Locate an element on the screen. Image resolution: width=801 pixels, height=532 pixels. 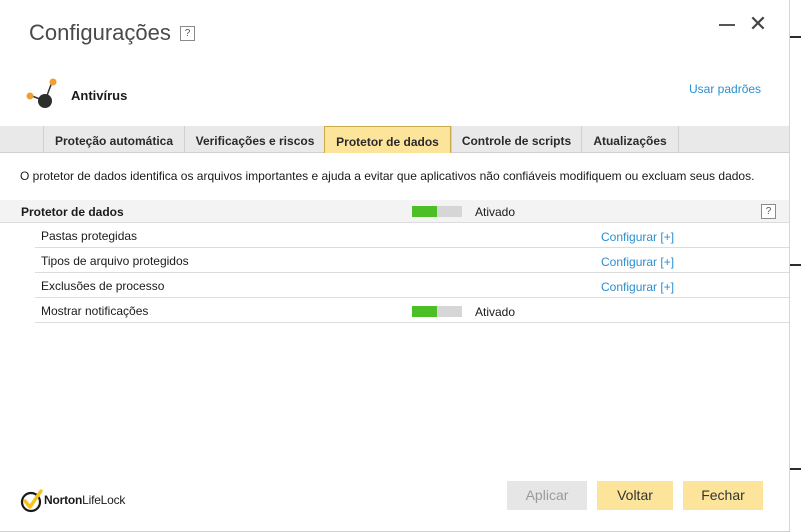
norton-check-icon is located at coordinates (31, 501).